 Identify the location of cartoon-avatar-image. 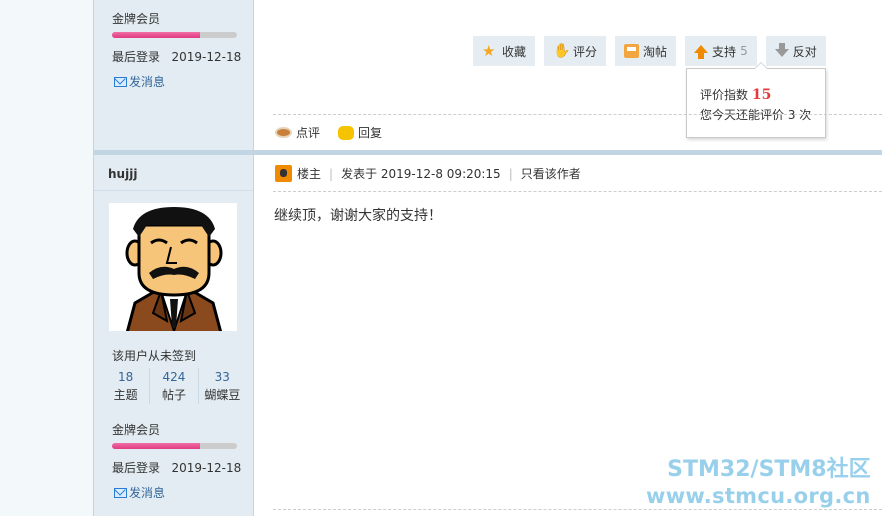
(173, 267).